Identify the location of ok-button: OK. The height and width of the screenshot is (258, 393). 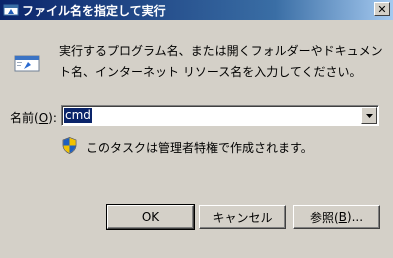
(150, 217).